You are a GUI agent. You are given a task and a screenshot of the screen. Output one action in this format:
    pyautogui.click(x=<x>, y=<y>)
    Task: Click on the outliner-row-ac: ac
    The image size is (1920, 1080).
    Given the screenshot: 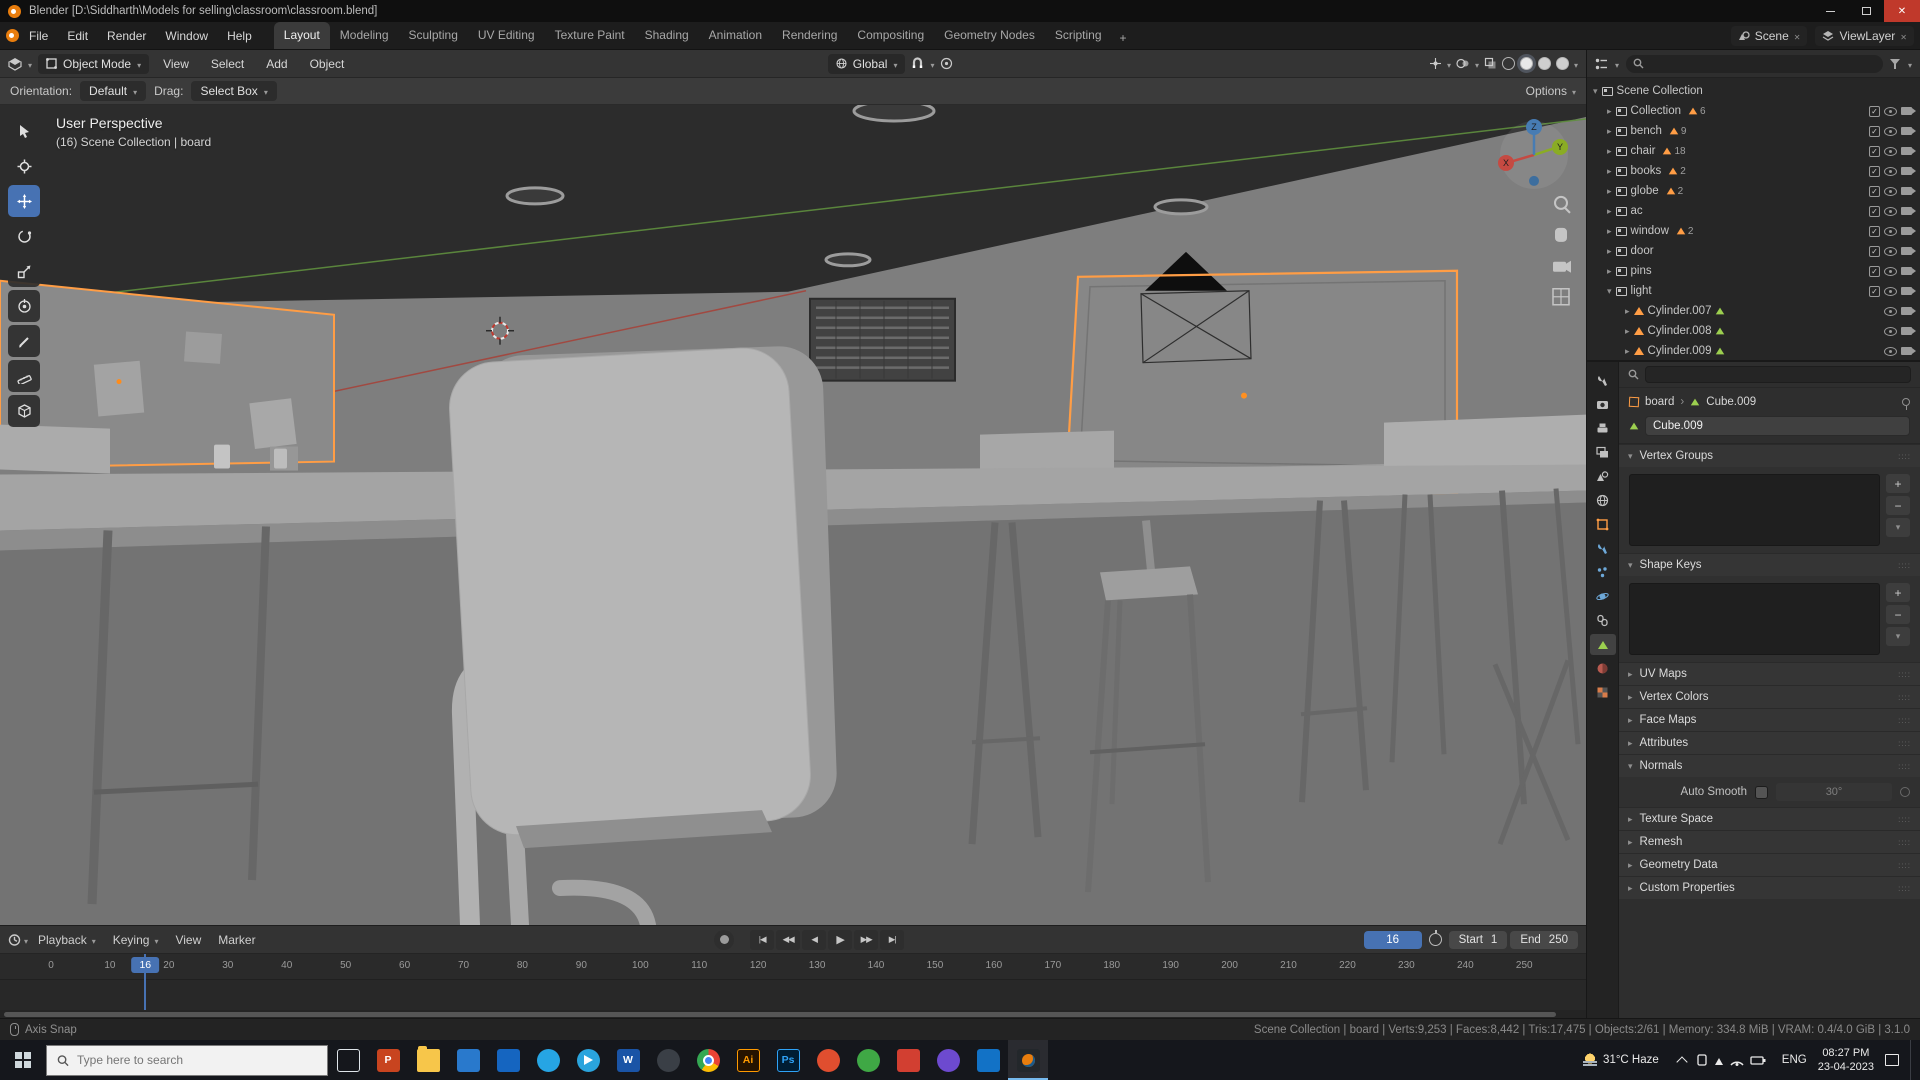 What is the action you would take?
    pyautogui.click(x=1753, y=211)
    